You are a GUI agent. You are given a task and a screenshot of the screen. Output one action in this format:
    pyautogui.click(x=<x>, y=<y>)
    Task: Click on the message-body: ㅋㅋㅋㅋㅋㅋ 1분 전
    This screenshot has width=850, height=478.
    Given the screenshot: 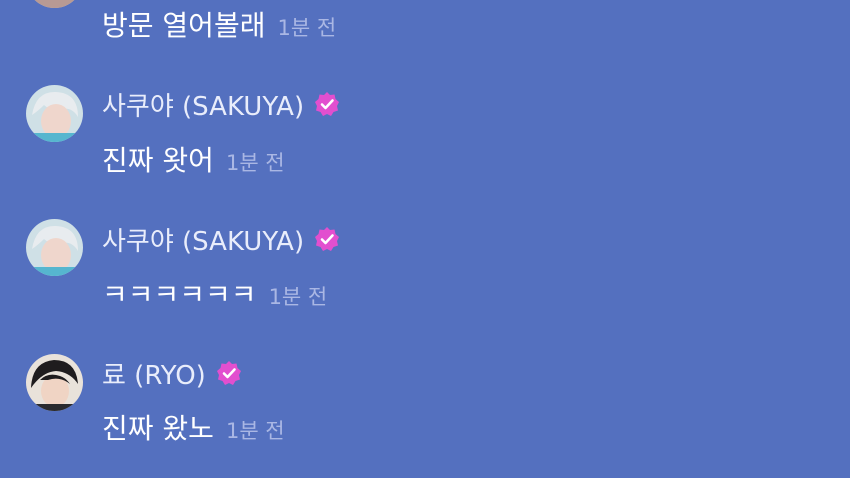 What is the action you would take?
    pyautogui.click(x=214, y=293)
    